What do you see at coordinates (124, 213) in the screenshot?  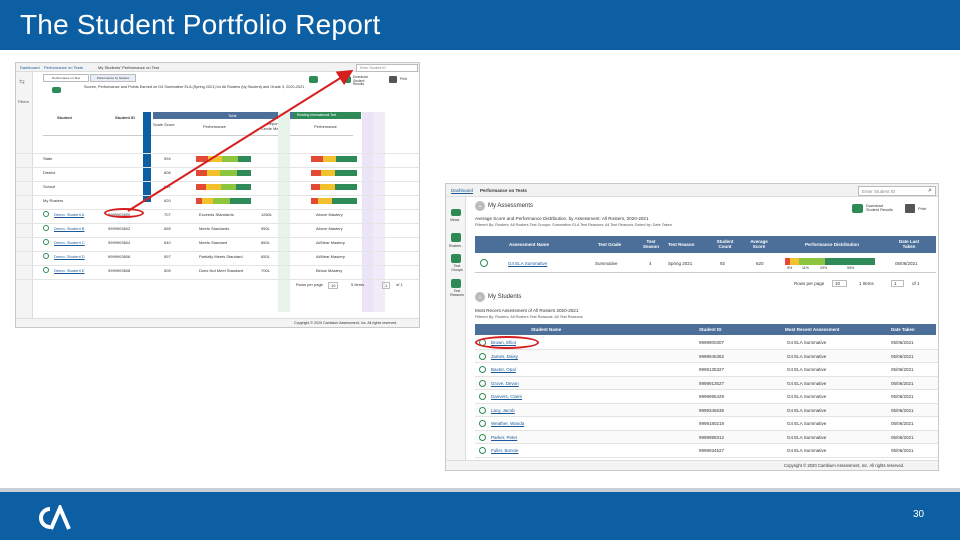 I see `highlight-ellipse` at bounding box center [124, 213].